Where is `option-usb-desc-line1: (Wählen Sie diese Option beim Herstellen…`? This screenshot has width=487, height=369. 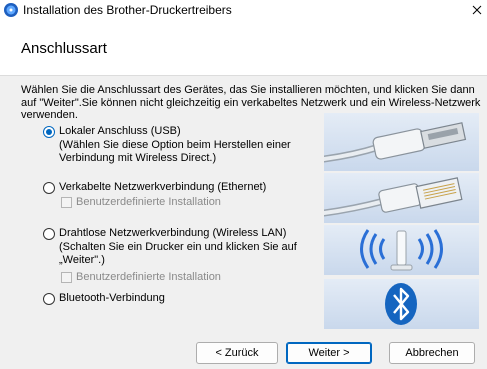 option-usb-desc-line1: (Wählen Sie diese Option beim Herstellen… is located at coordinates (175, 145).